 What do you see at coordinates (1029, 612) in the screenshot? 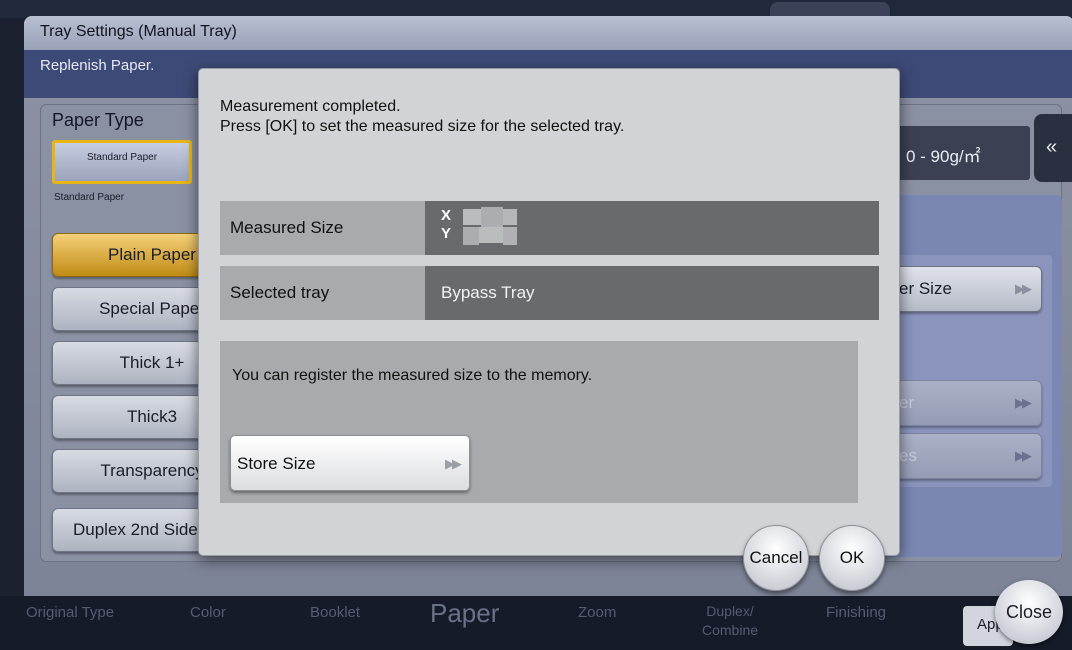
I see `close-button: Close` at bounding box center [1029, 612].